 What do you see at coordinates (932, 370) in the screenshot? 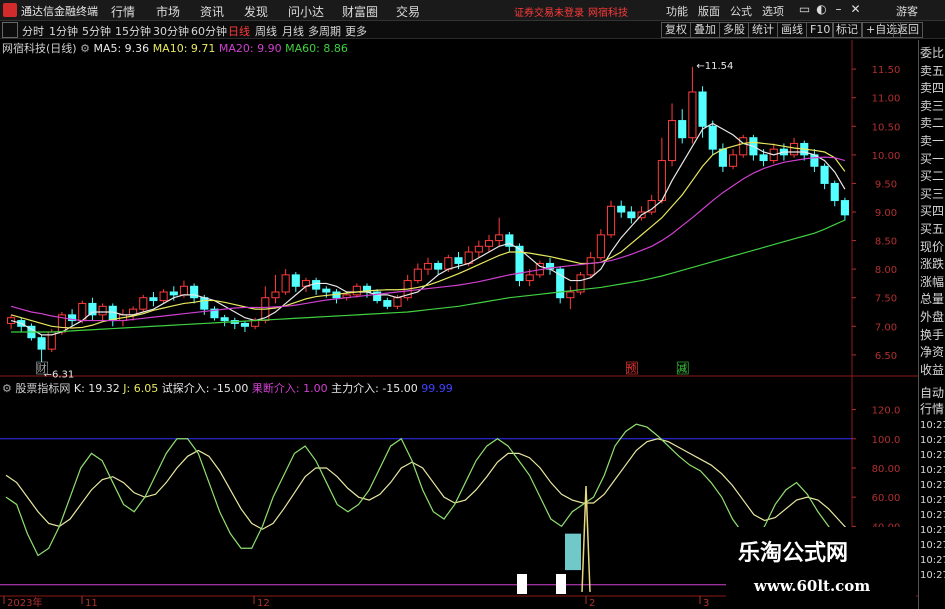
I see `quote-label: 收益` at bounding box center [932, 370].